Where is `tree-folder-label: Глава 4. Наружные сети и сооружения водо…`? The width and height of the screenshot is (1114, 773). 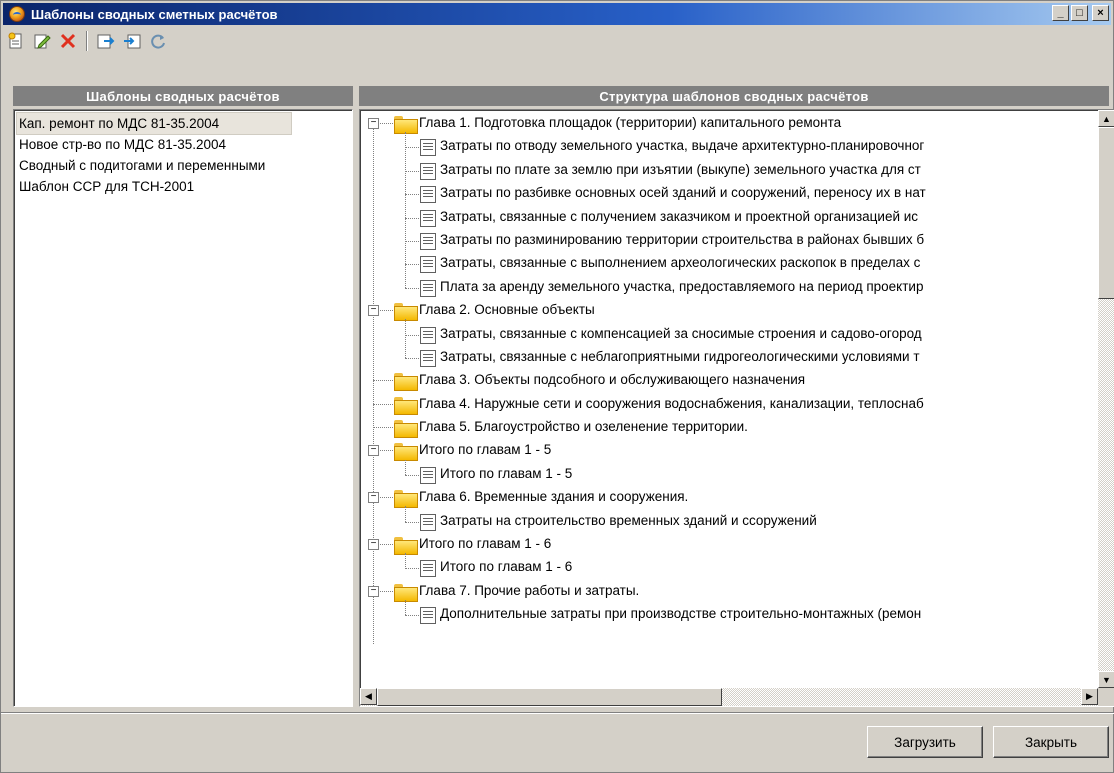 tree-folder-label: Глава 4. Наружные сети и сооружения водо… is located at coordinates (671, 403).